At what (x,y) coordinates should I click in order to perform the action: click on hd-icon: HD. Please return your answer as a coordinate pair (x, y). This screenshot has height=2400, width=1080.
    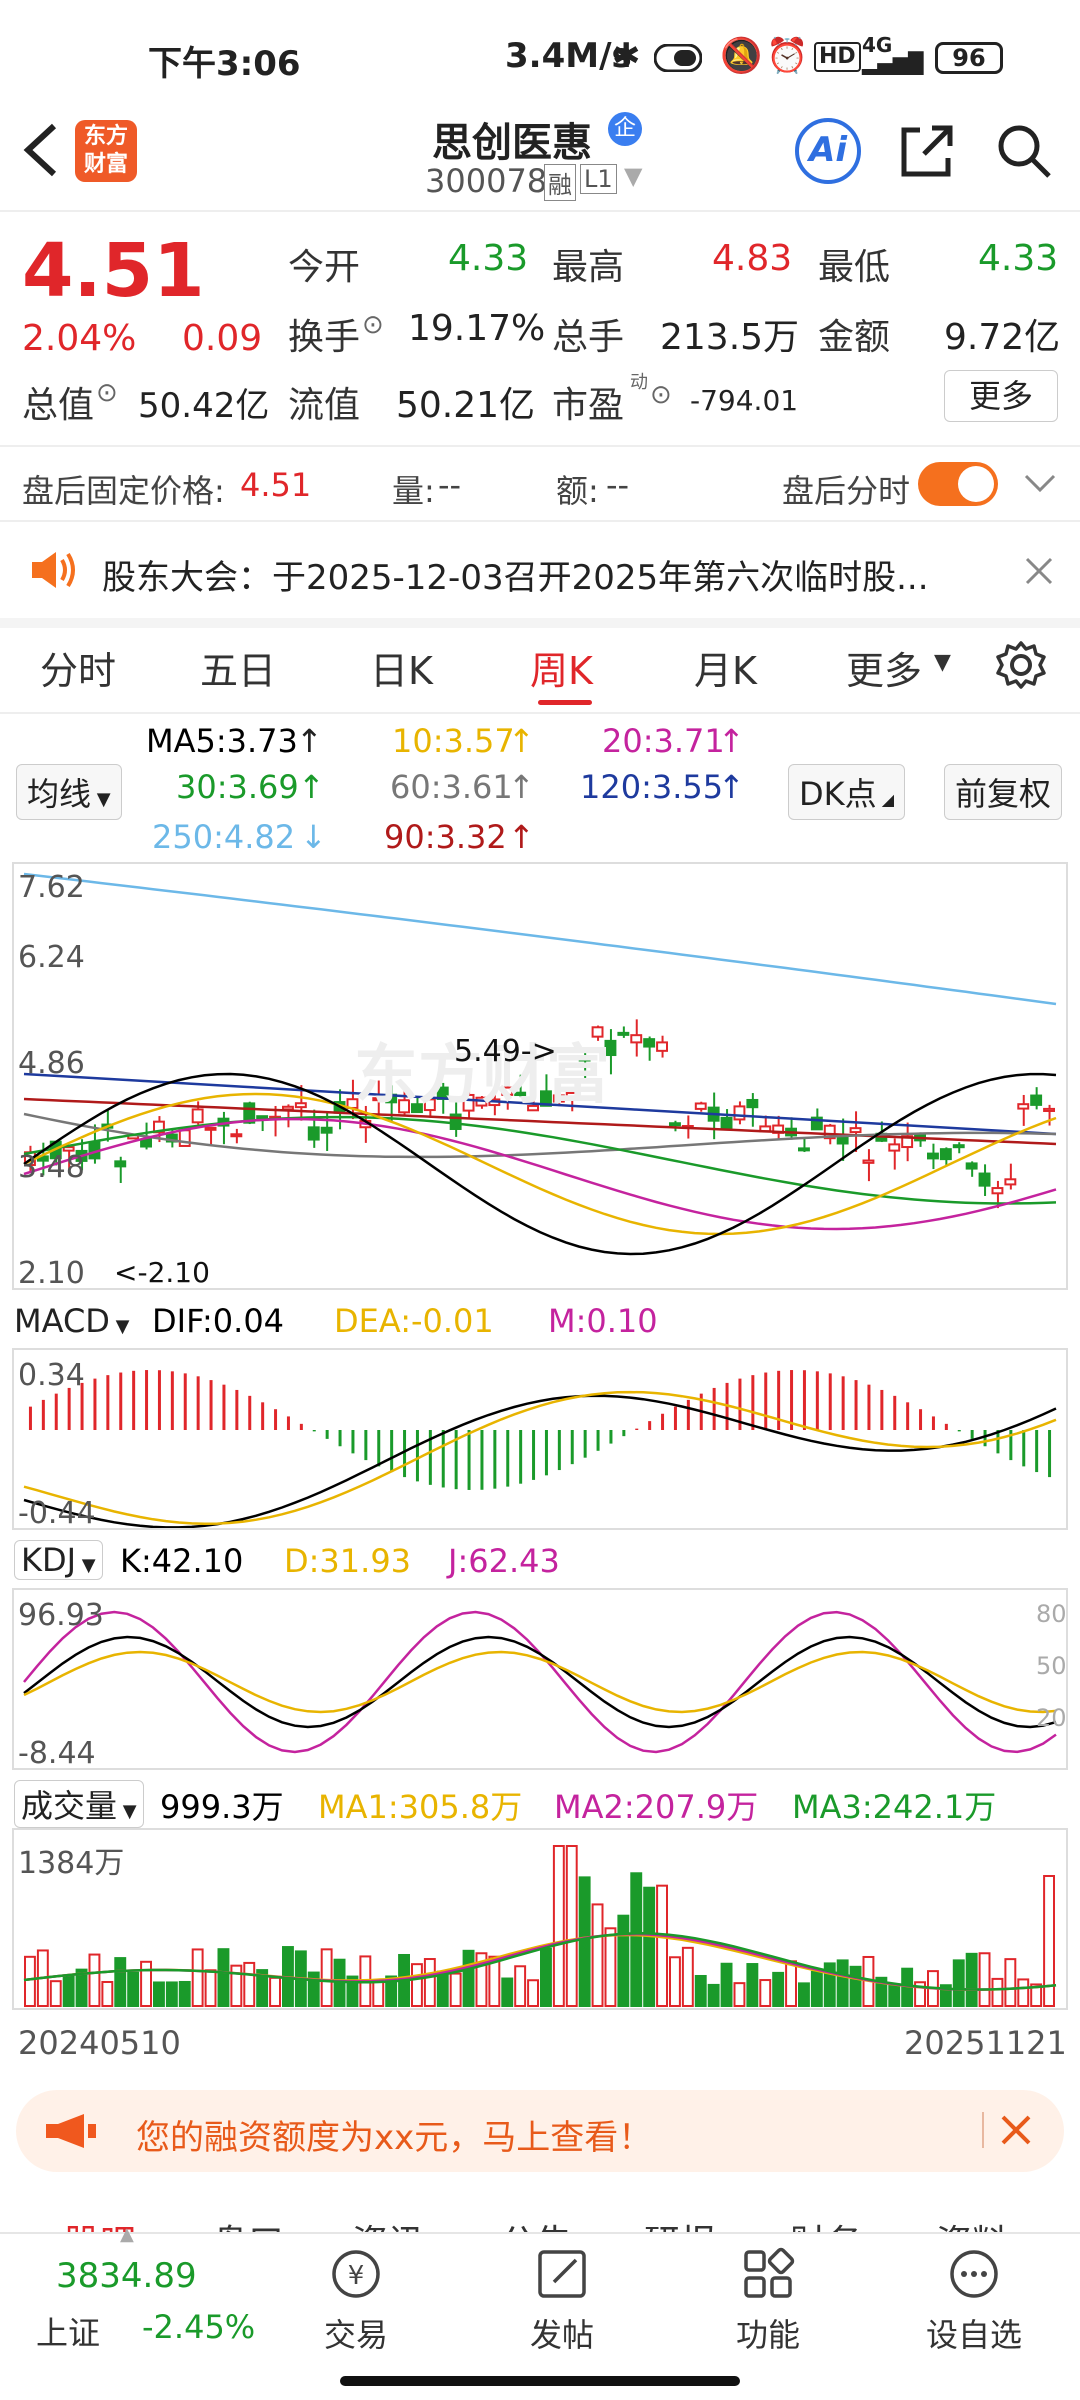
    Looking at the image, I should click on (837, 57).